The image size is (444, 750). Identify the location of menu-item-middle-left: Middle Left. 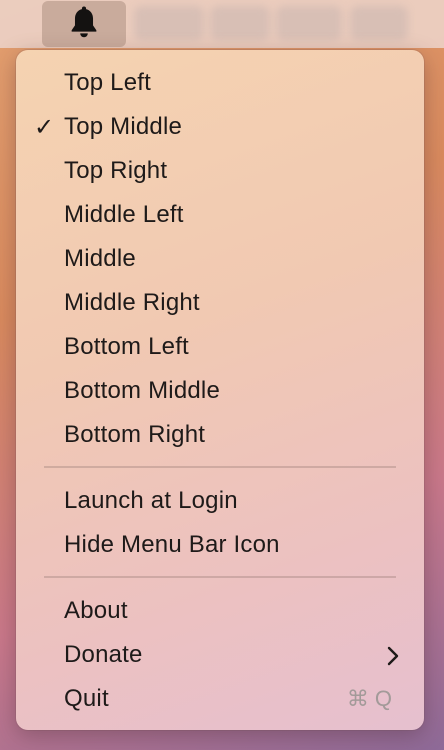
(220, 215).